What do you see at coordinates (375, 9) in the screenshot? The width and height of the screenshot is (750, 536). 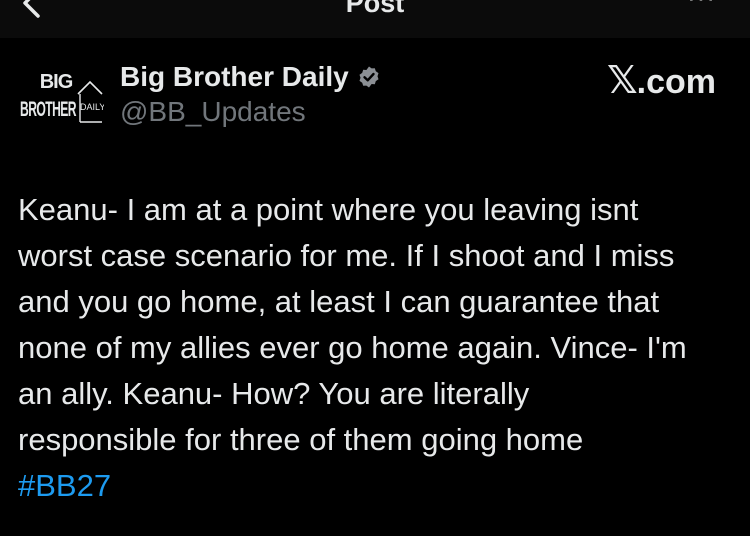 I see `page-title: Post` at bounding box center [375, 9].